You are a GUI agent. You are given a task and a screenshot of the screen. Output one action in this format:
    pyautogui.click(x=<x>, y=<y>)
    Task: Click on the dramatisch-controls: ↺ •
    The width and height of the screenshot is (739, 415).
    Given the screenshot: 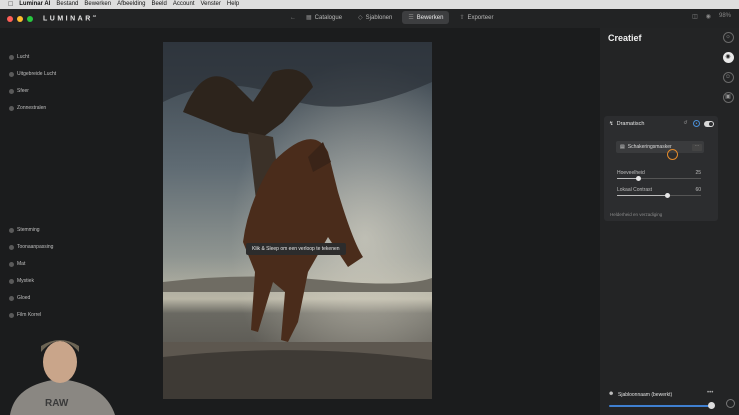 What is the action you would take?
    pyautogui.click(x=698, y=123)
    